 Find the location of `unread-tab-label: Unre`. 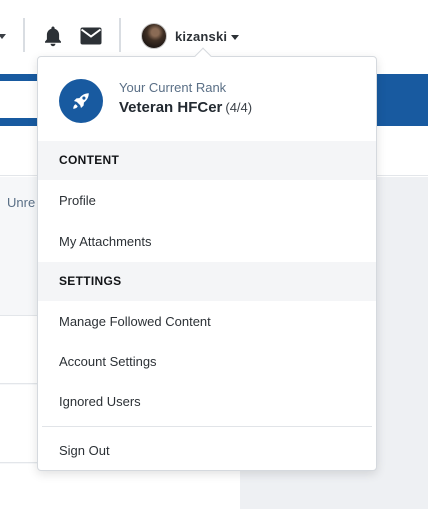

unread-tab-label: Unre is located at coordinates (21, 202).